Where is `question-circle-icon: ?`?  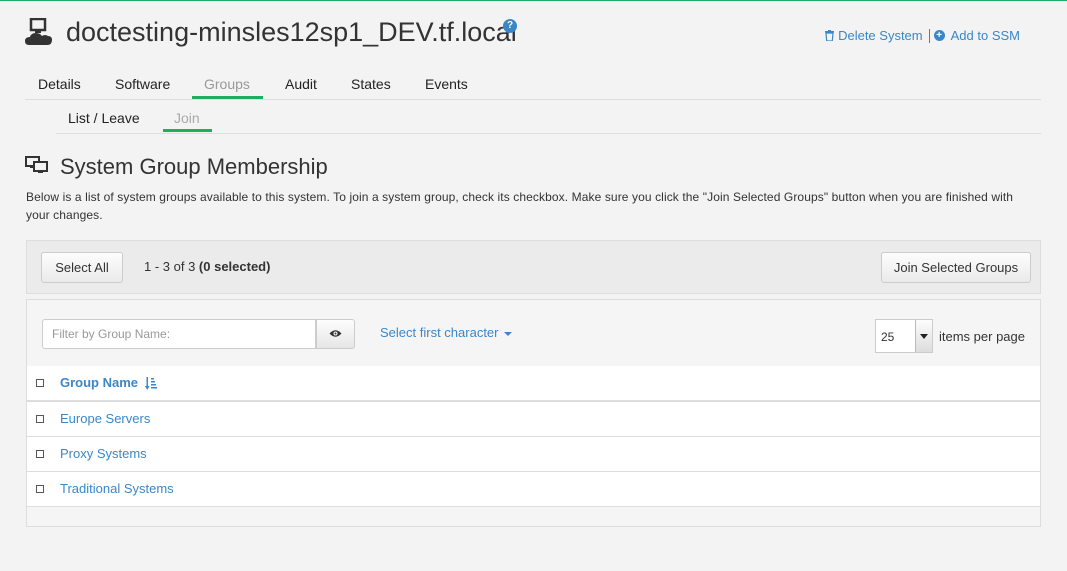
question-circle-icon: ? is located at coordinates (510, 26).